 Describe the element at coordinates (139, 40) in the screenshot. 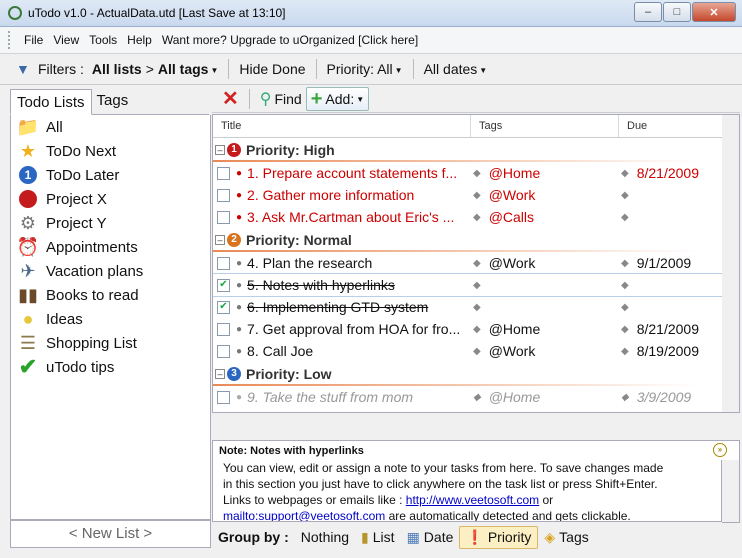

I see `menu-help: Help` at that location.